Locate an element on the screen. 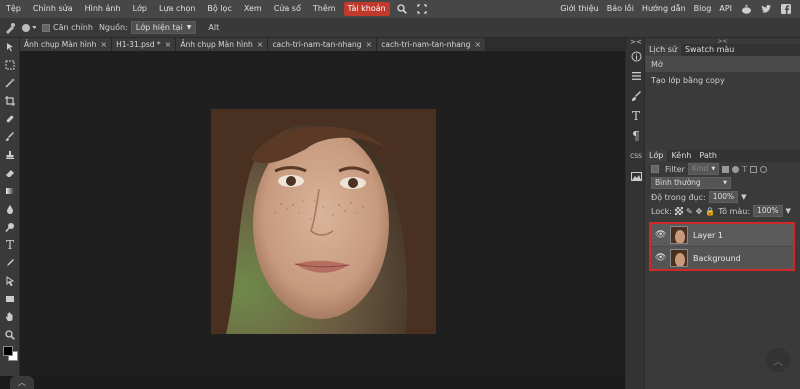  brush-tool-icon is located at coordinates (10, 137).